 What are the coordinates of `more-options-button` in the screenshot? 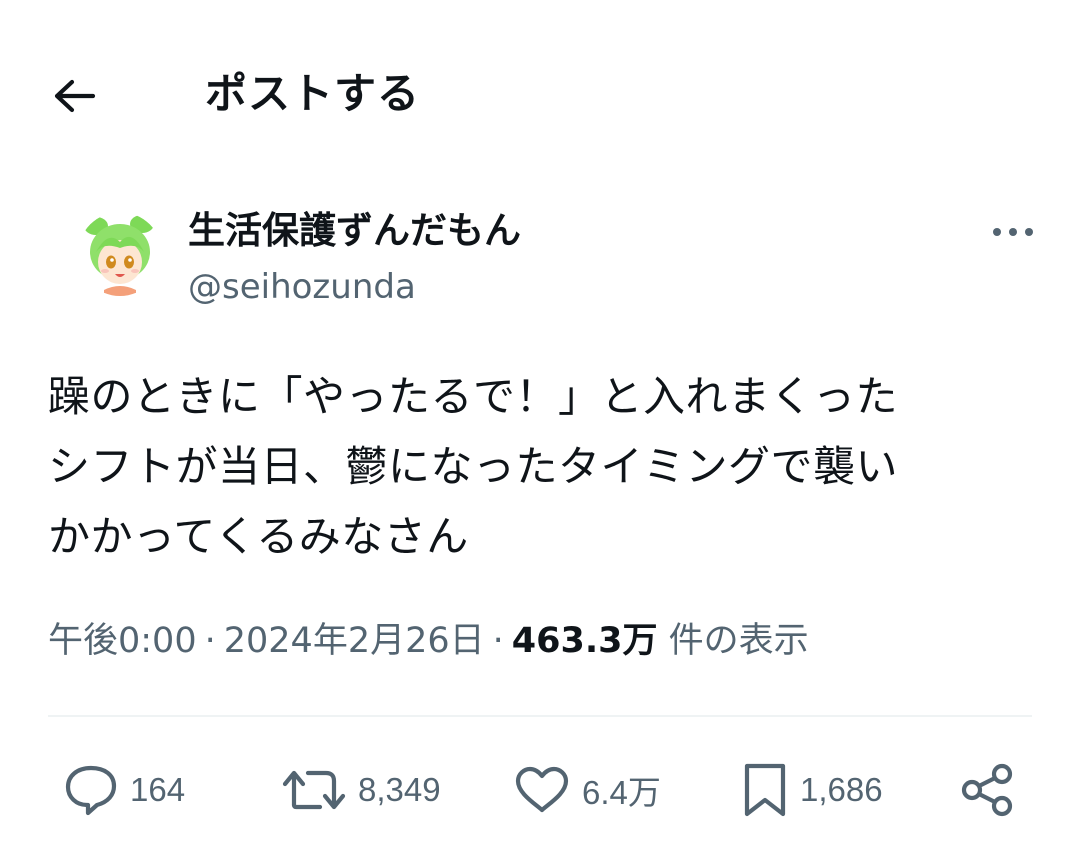 It's located at (1013, 232).